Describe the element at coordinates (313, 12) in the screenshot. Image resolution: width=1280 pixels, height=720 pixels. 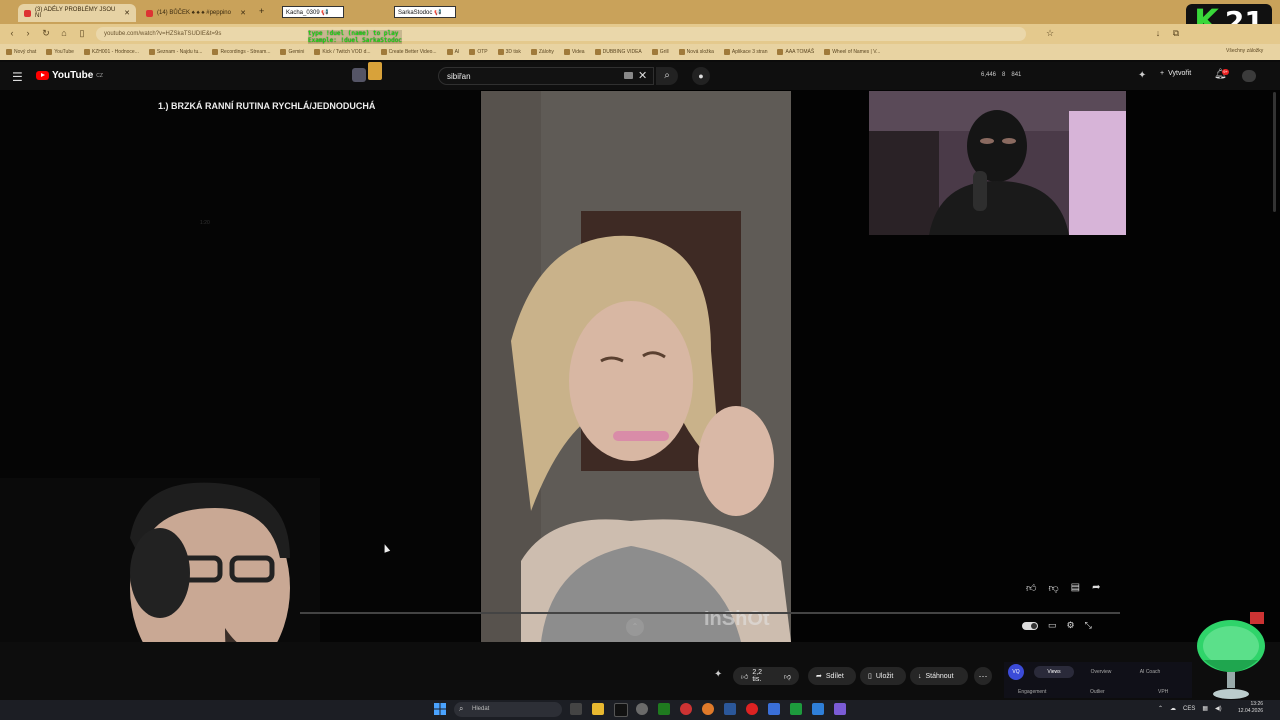
I see `overlay-badge-1: Kacha_0309 📢` at that location.